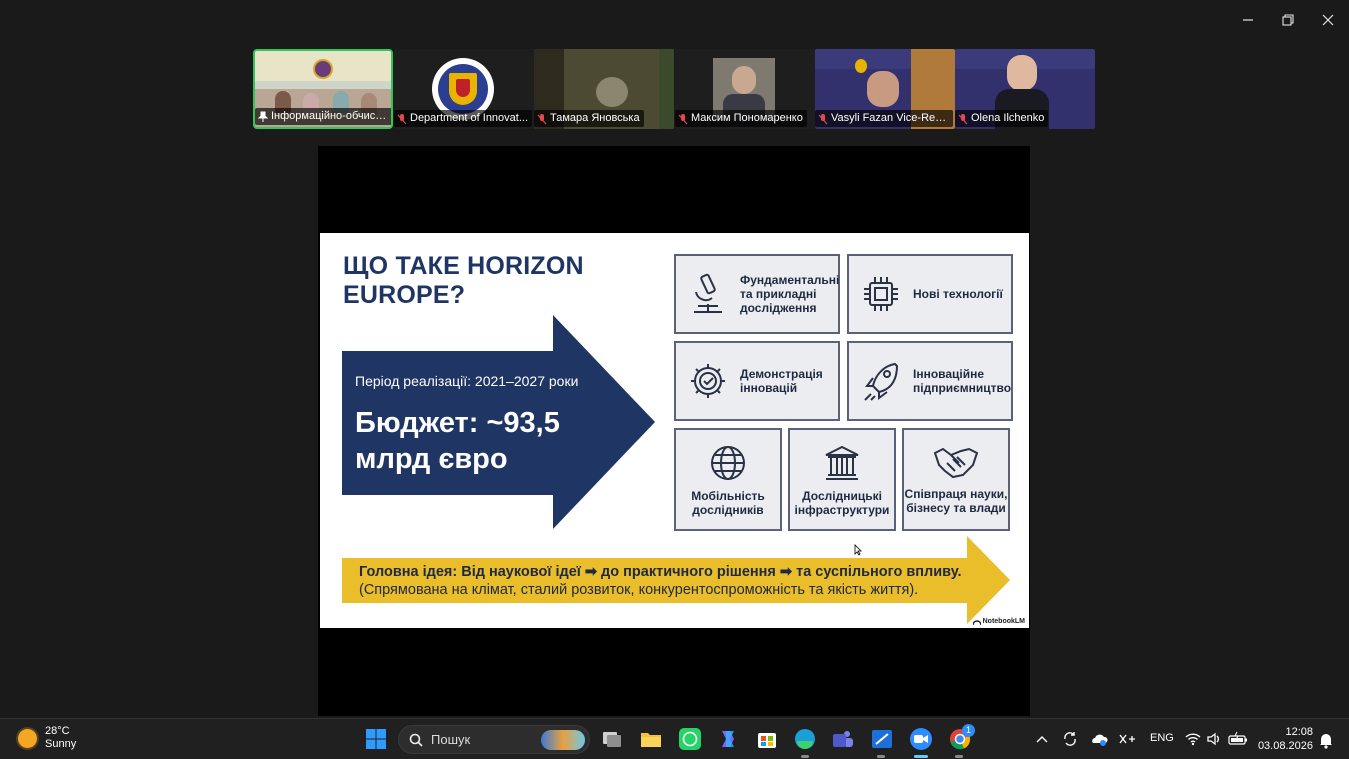  I want to click on microsoft-store-icon, so click(767, 739).